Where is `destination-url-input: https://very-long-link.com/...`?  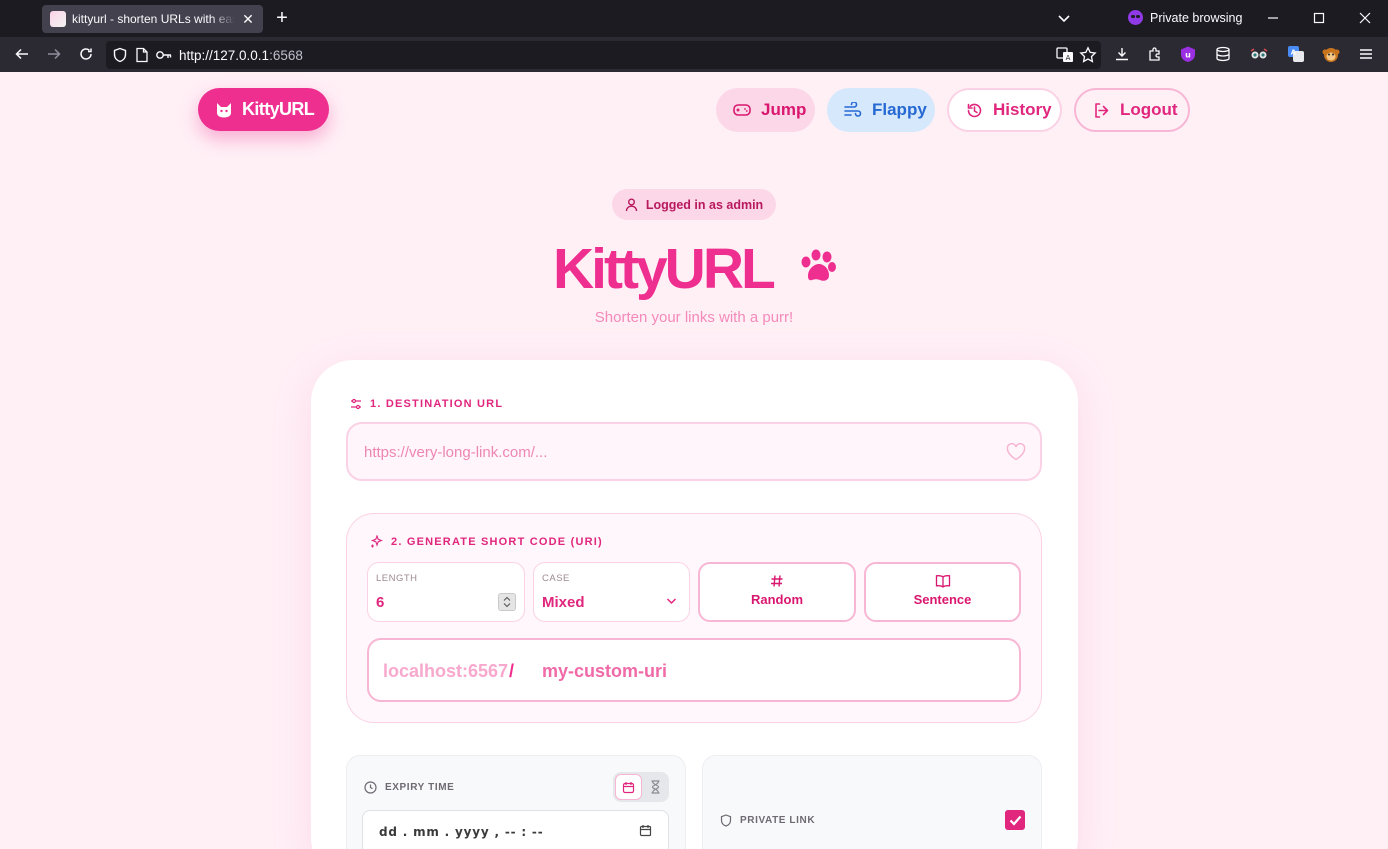
destination-url-input: https://very-long-link.com/... is located at coordinates (694, 451).